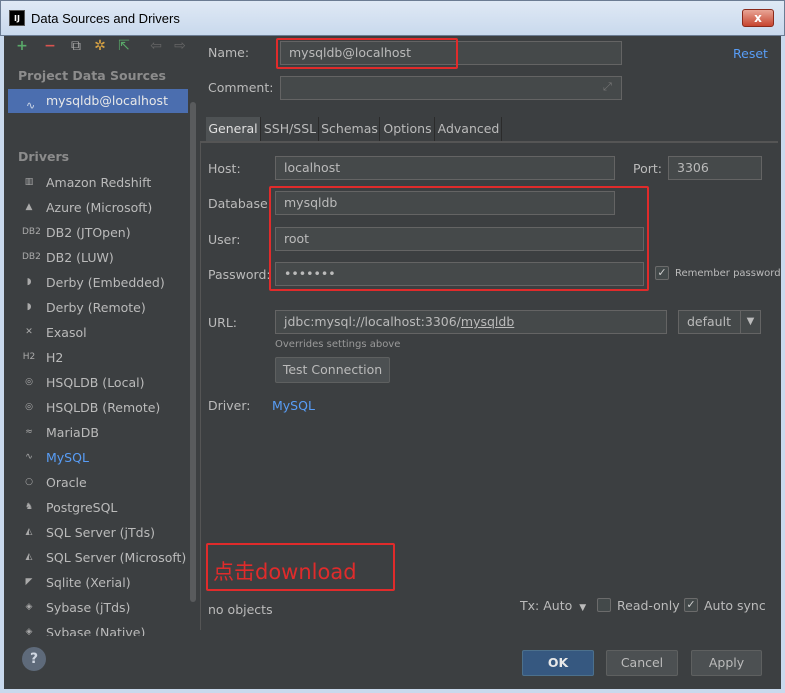  Describe the element at coordinates (76, 46) in the screenshot. I see `copy-icon: ⧉` at that location.